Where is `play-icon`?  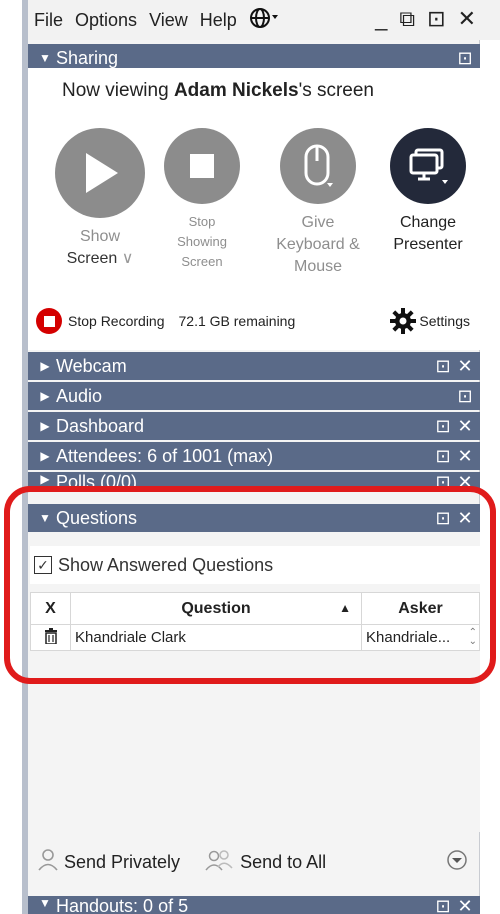
play-icon is located at coordinates (100, 173).